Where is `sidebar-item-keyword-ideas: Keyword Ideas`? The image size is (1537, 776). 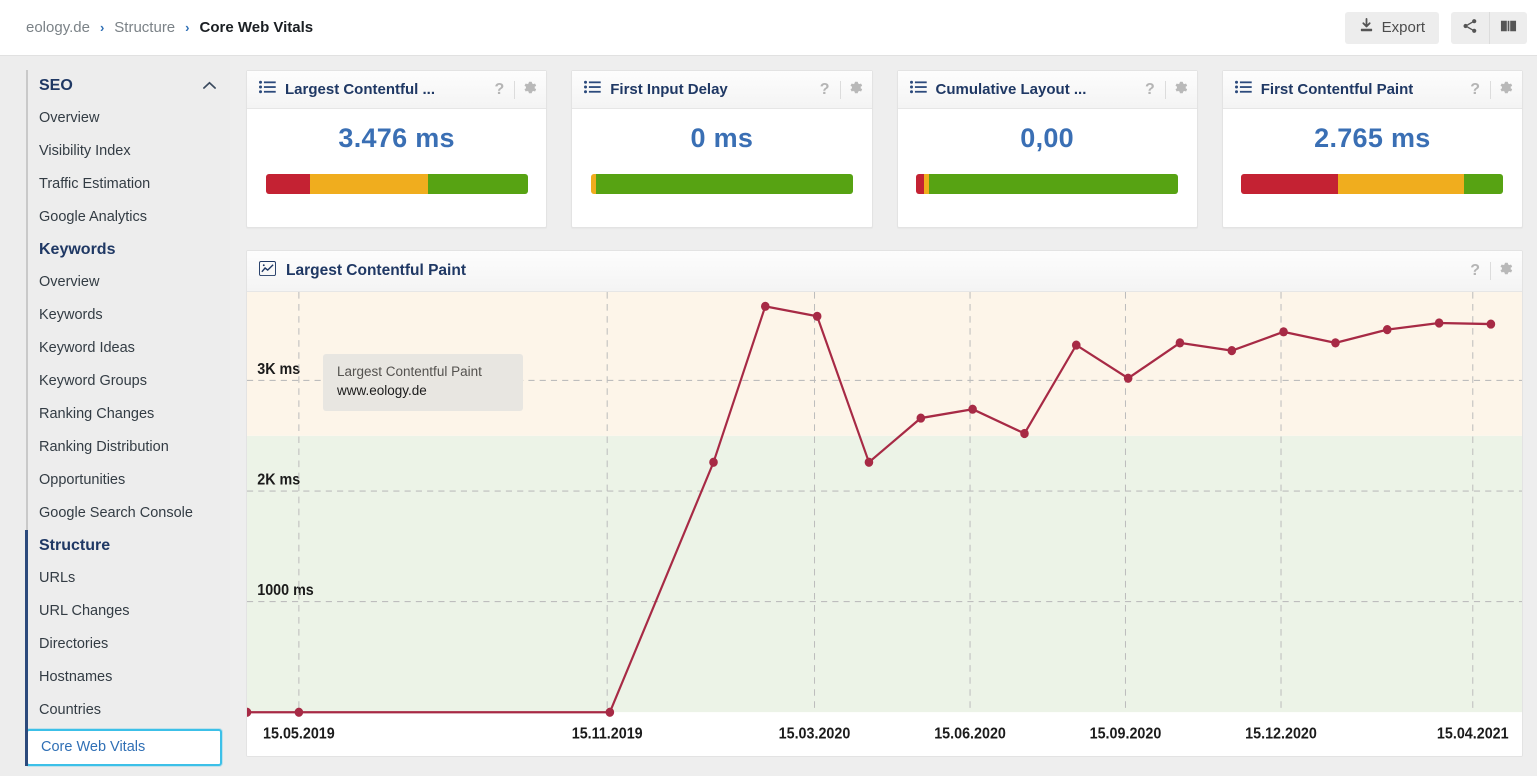 sidebar-item-keyword-ideas: Keyword Ideas is located at coordinates (115, 348).